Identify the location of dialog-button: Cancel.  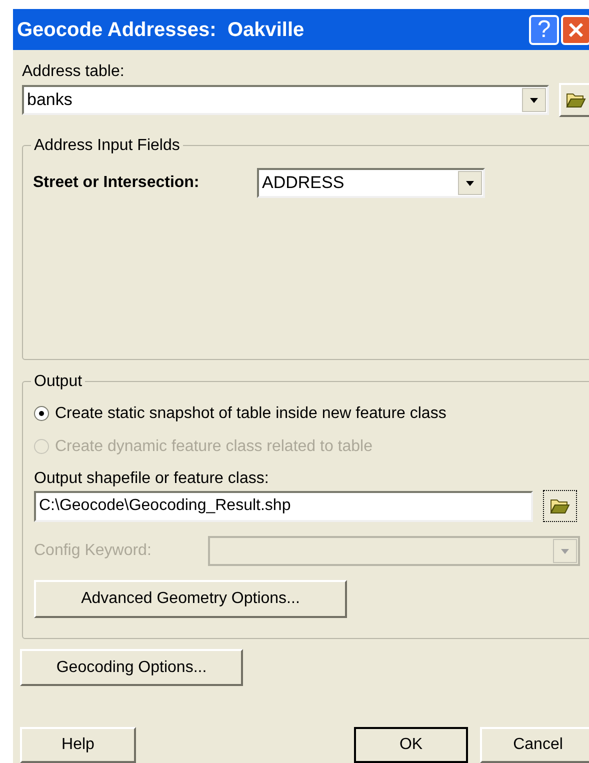
(534, 745).